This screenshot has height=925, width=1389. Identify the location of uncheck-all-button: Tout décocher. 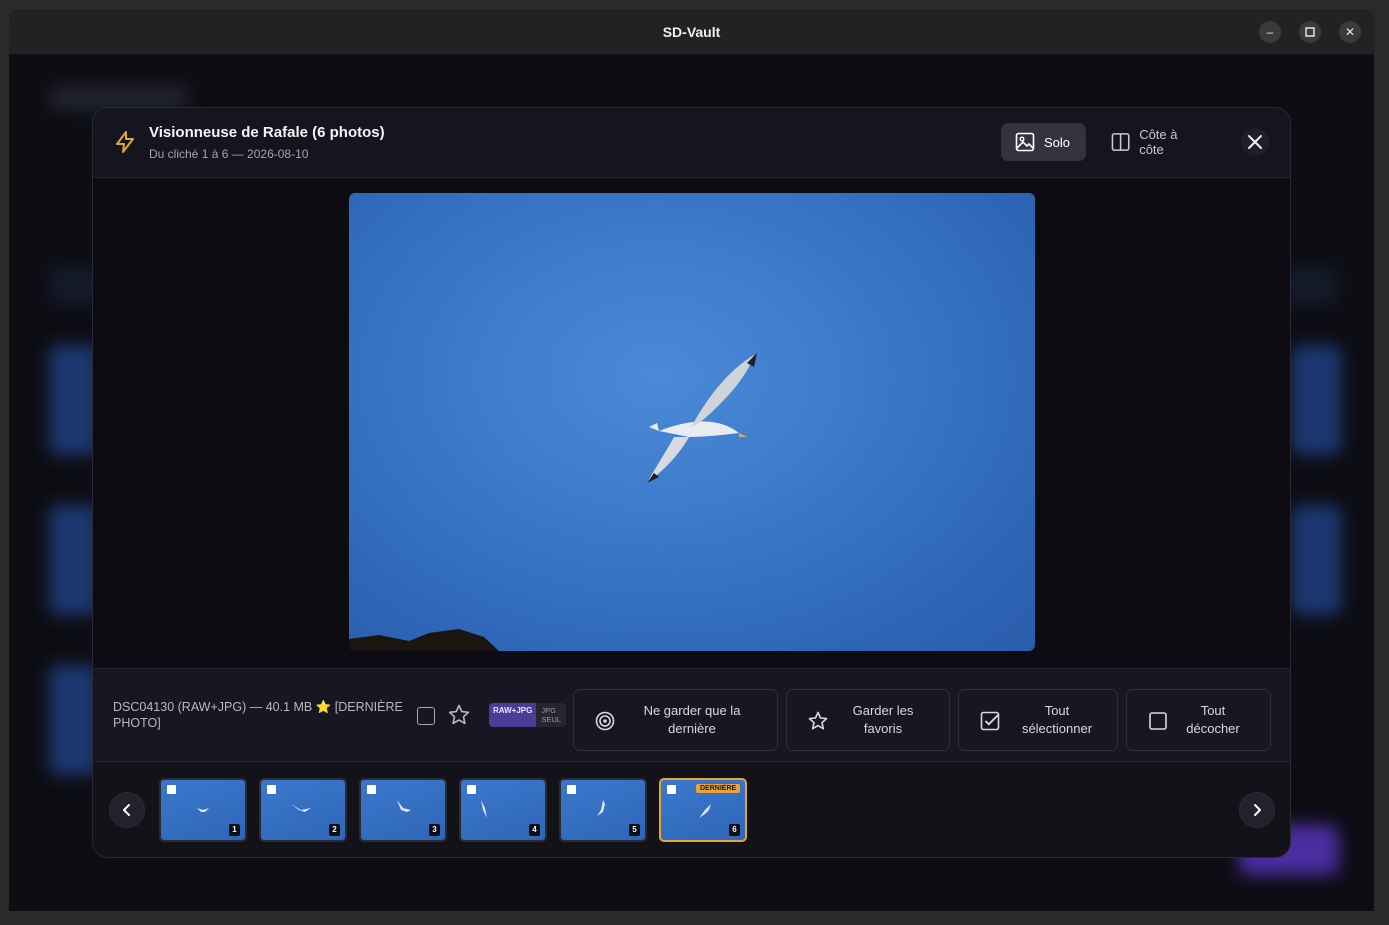
(1198, 720).